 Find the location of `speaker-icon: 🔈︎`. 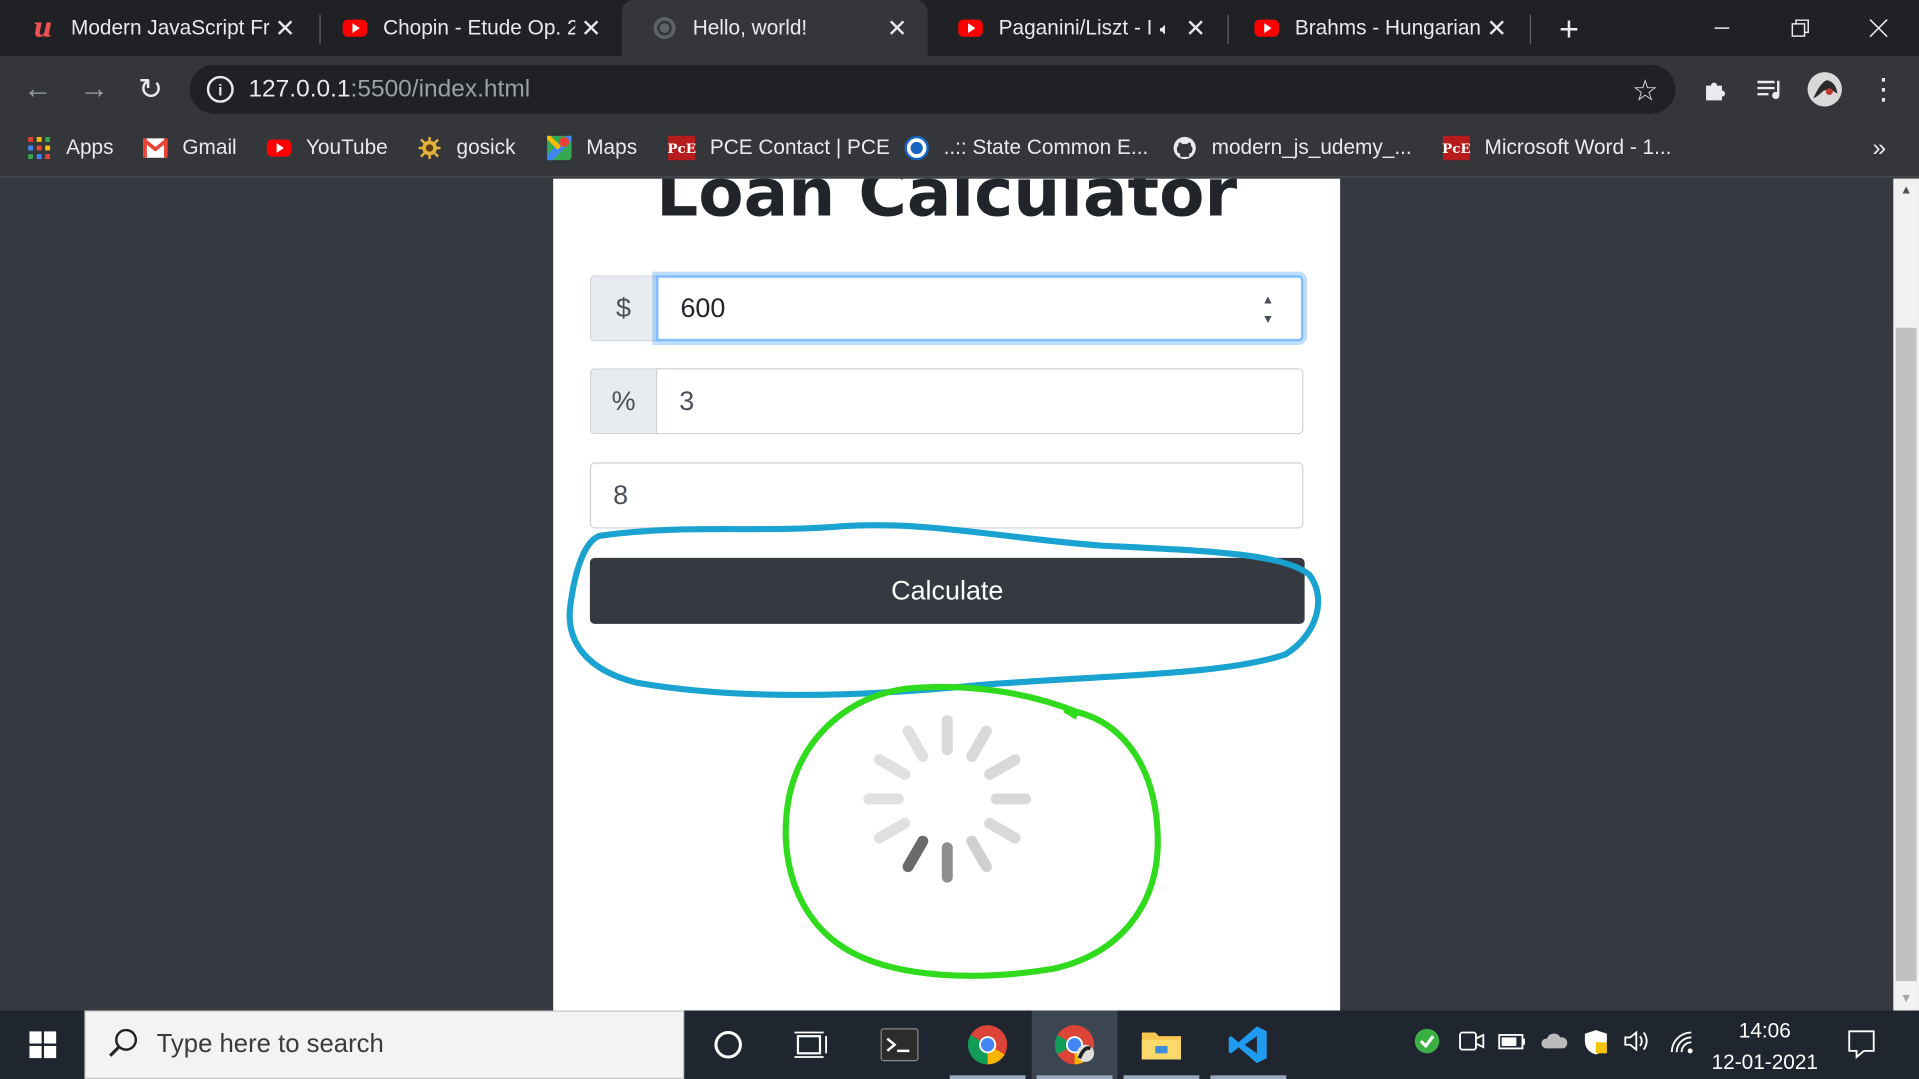

speaker-icon: 🔈︎ is located at coordinates (1165, 28).